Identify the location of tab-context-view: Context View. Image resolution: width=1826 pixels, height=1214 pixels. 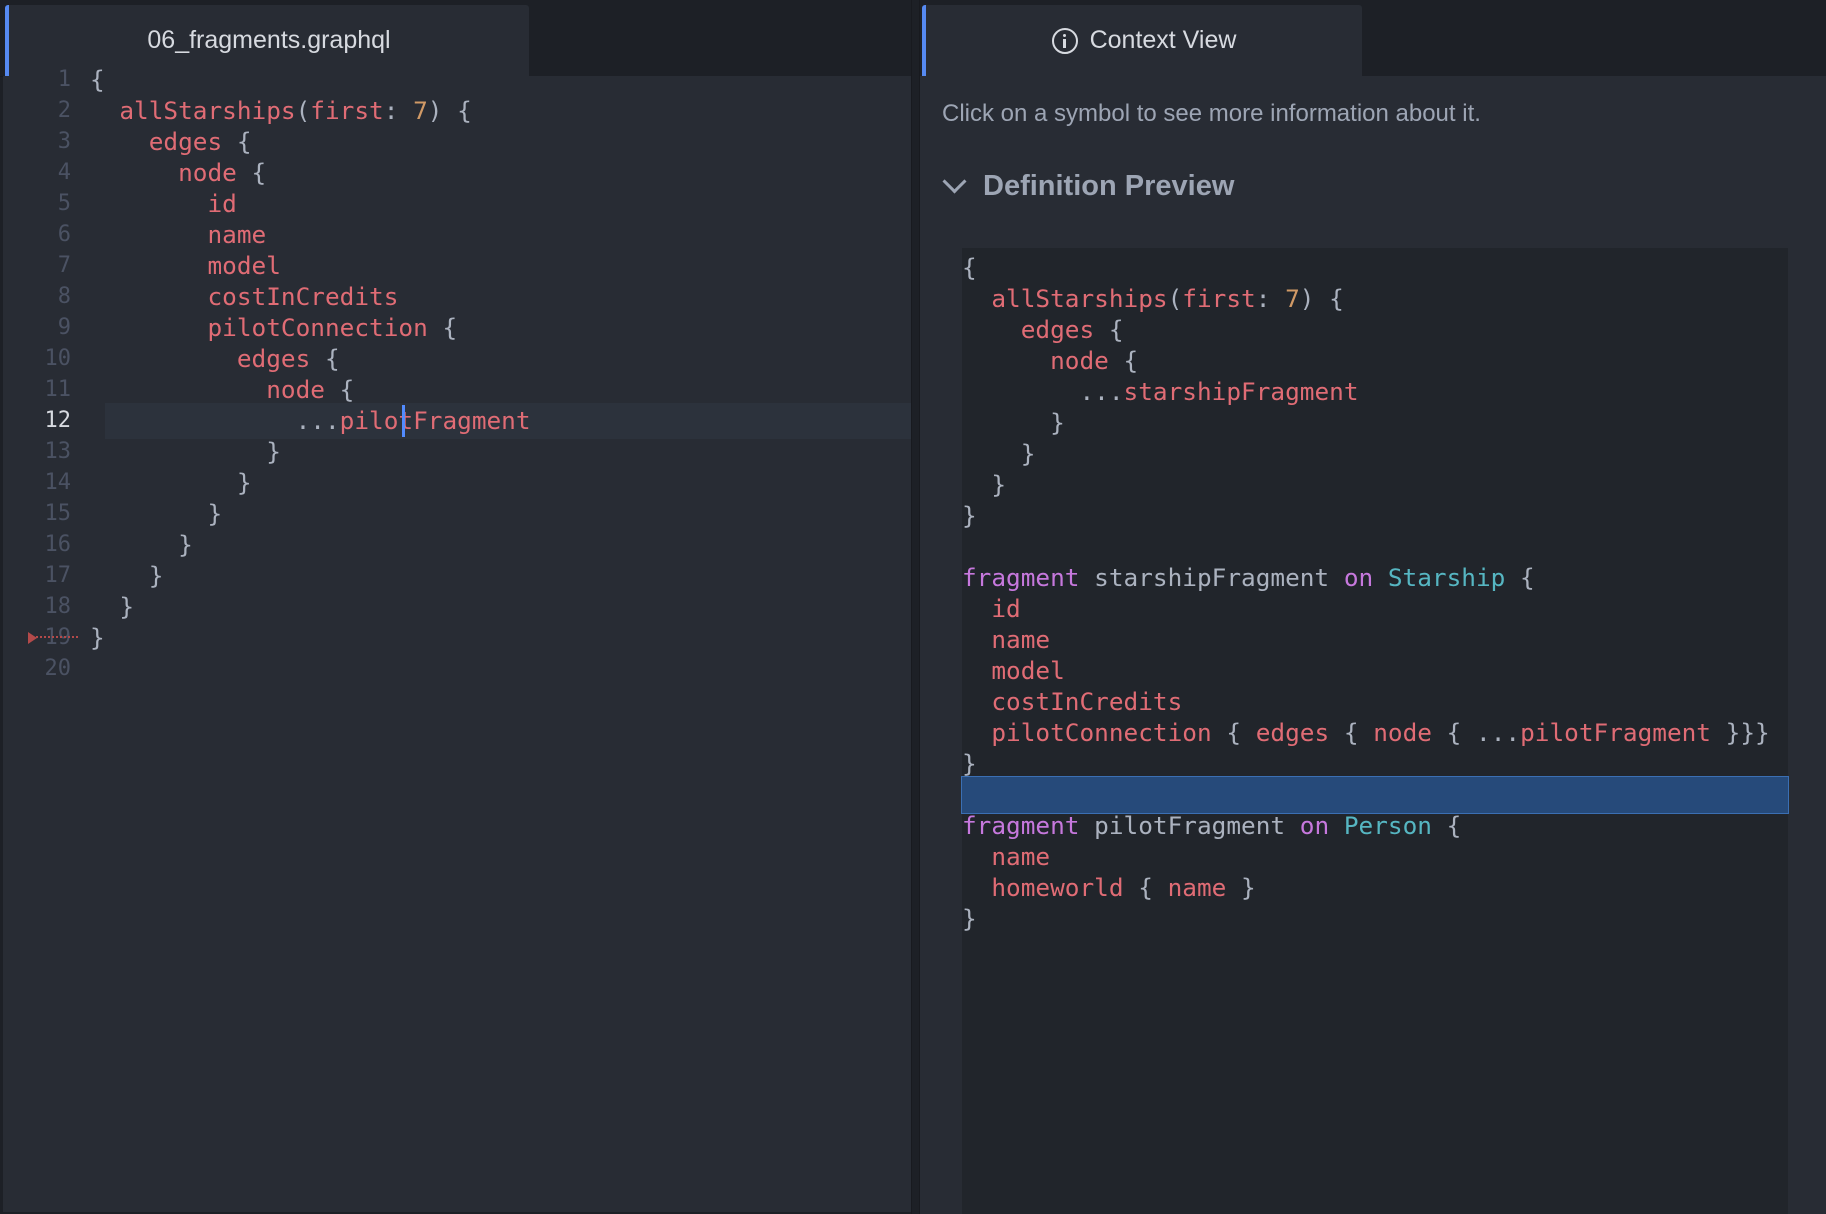
(1142, 40).